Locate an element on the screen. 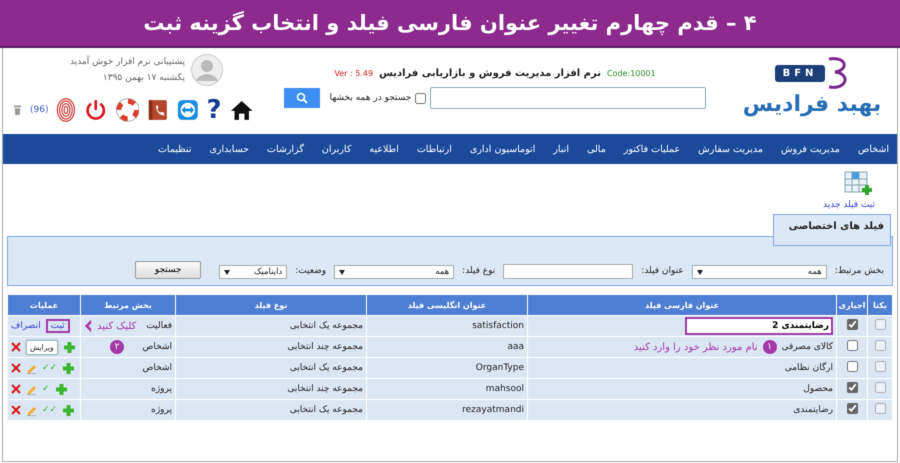  filter-label: وضعیت: is located at coordinates (310, 272).